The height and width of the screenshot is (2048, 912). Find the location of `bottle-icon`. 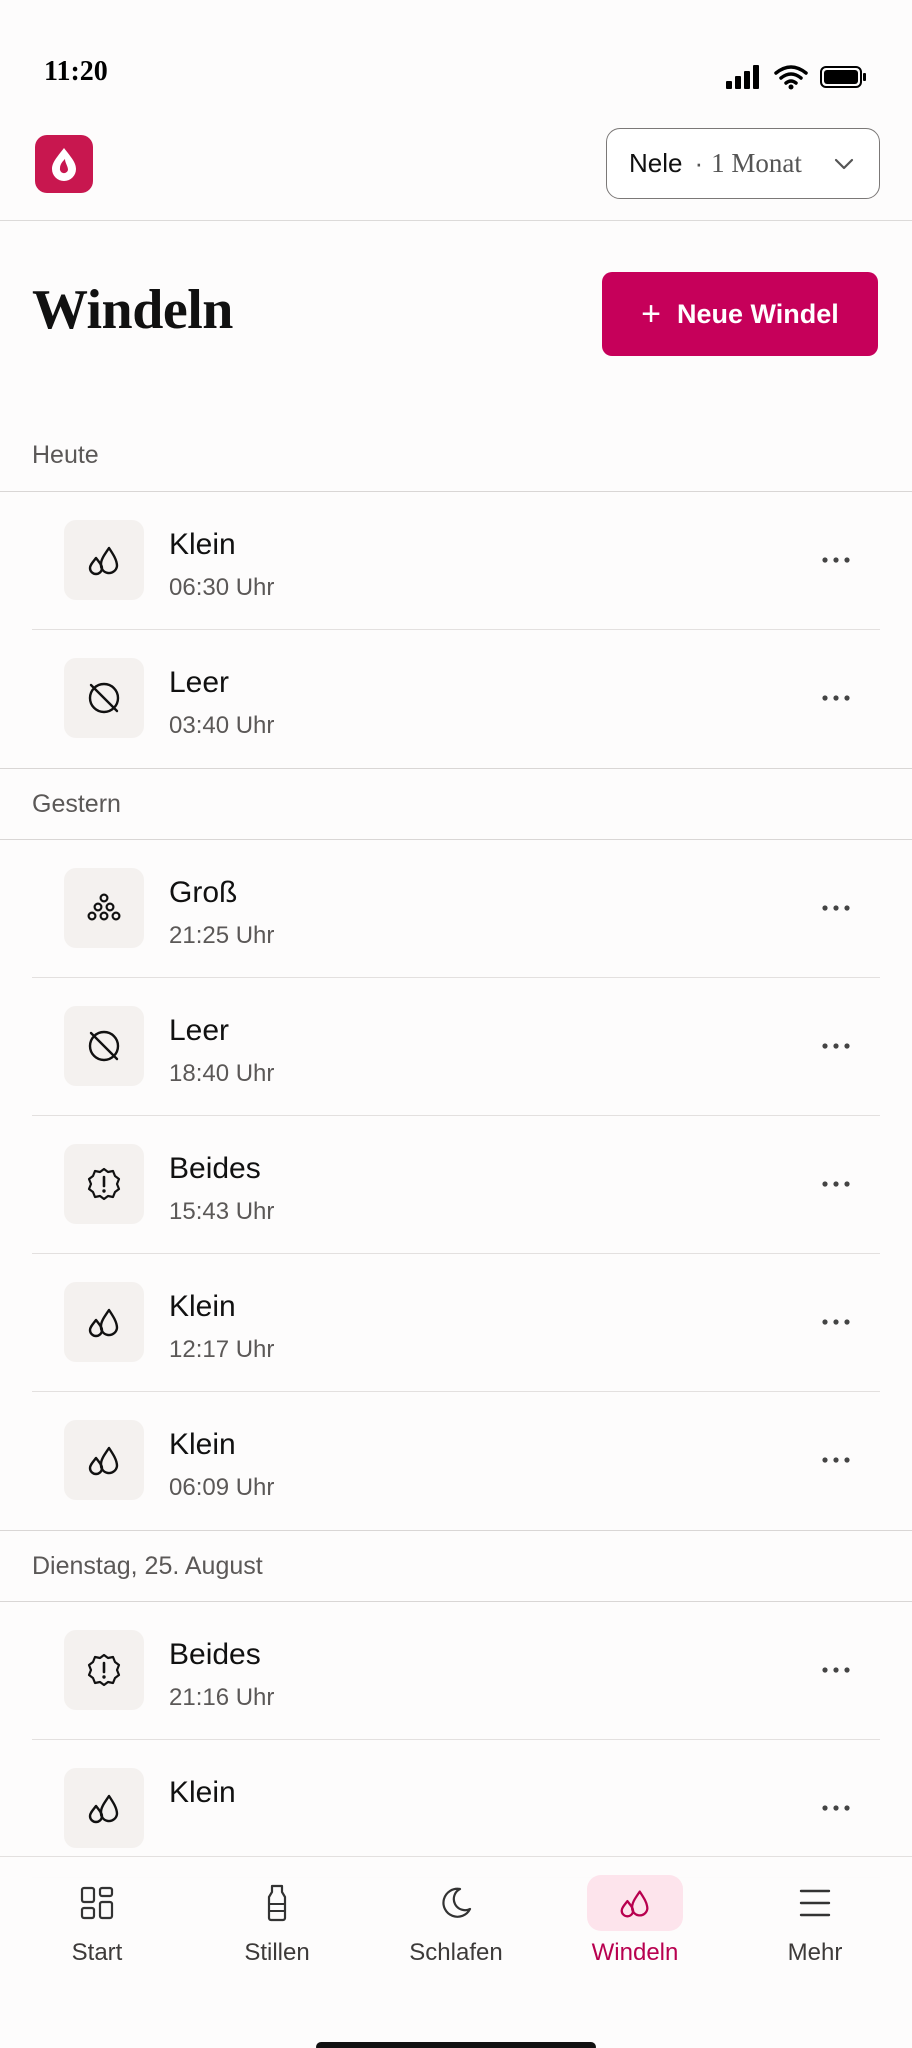

bottle-icon is located at coordinates (277, 1903).